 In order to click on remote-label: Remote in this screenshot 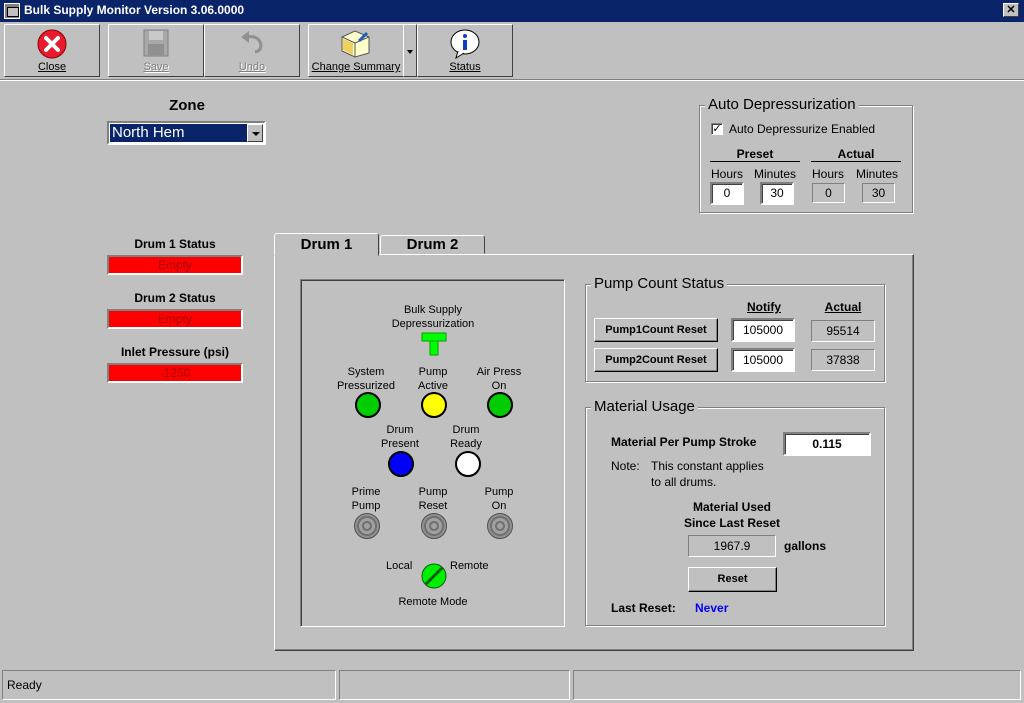, I will do `click(469, 566)`.